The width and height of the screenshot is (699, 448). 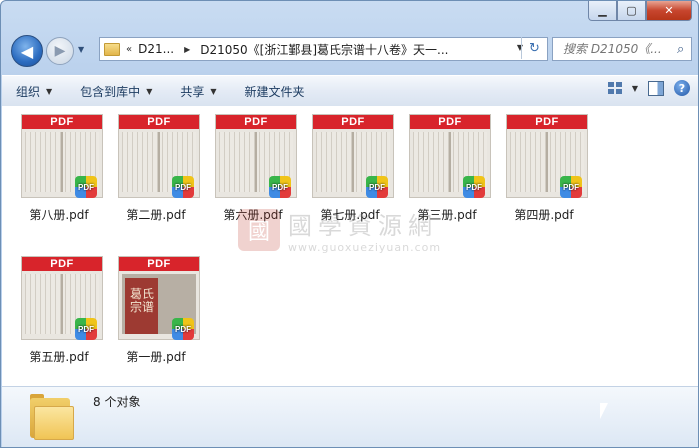 I want to click on new-folder-label: 新建文件夹, so click(x=274, y=91).